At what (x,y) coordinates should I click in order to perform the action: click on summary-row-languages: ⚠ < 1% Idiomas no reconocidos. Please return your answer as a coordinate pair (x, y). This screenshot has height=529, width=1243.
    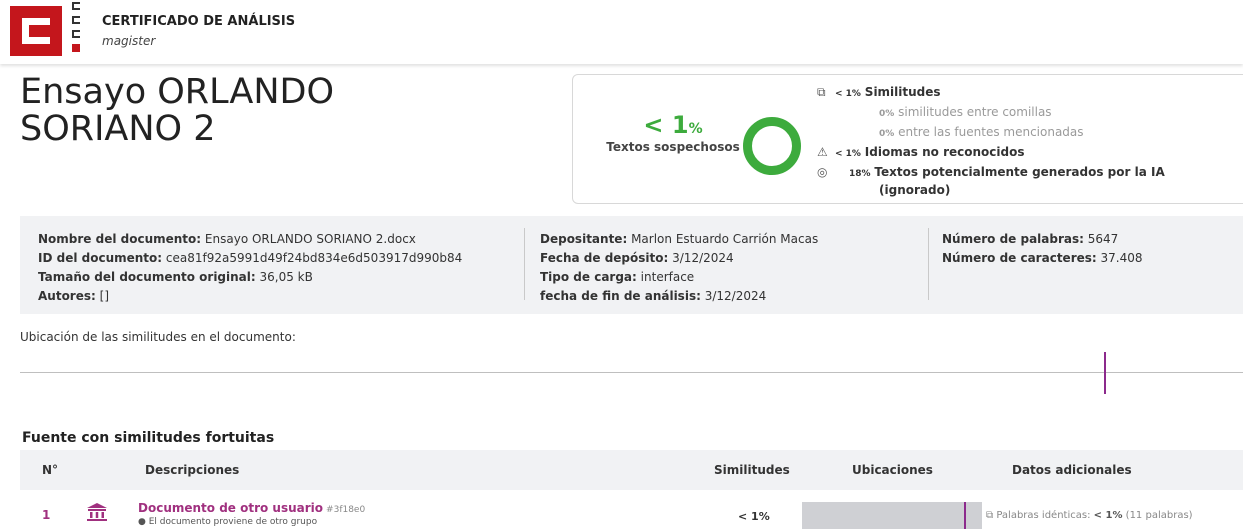
    Looking at the image, I should click on (921, 152).